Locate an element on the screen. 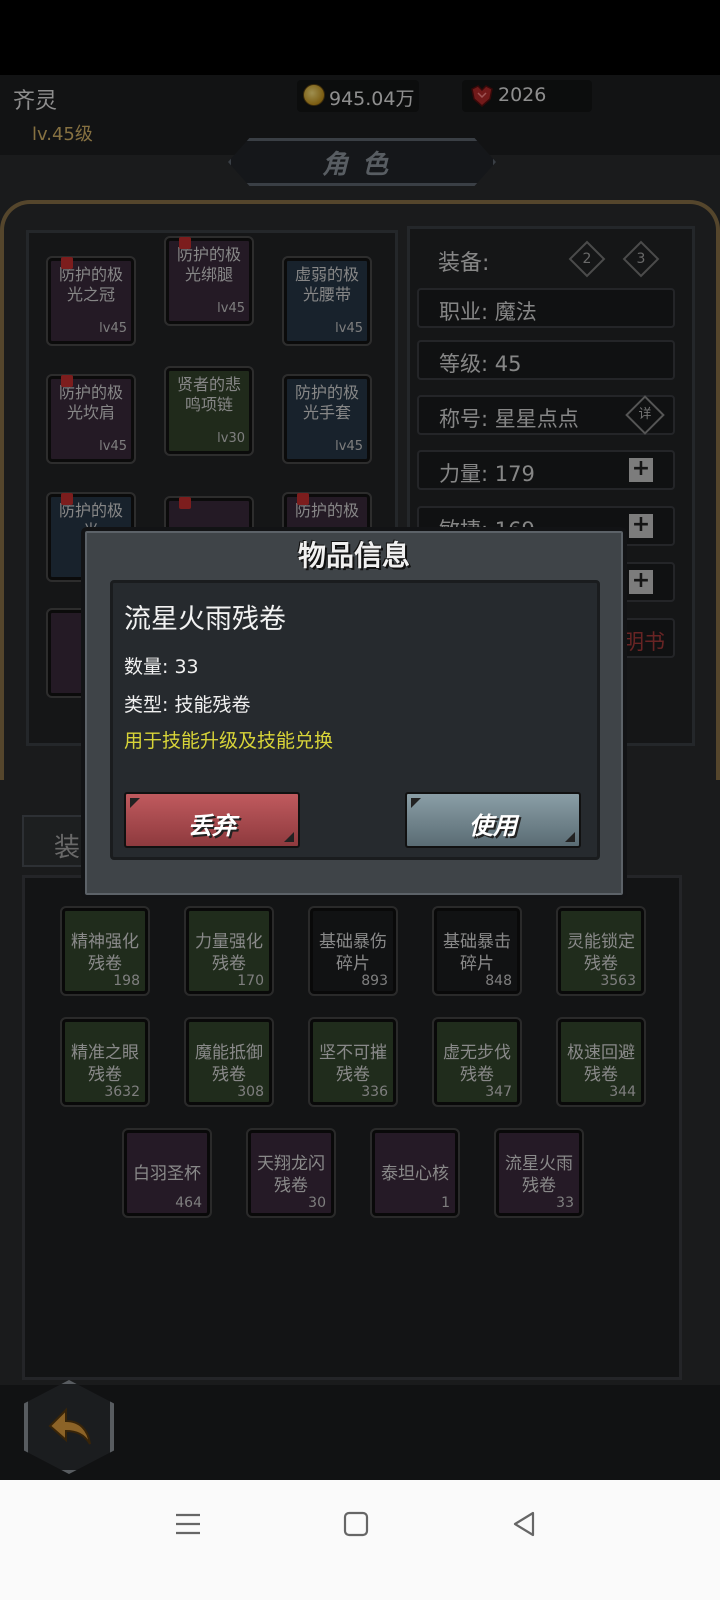  dialog-title: 物品信息 is located at coordinates (353, 555).